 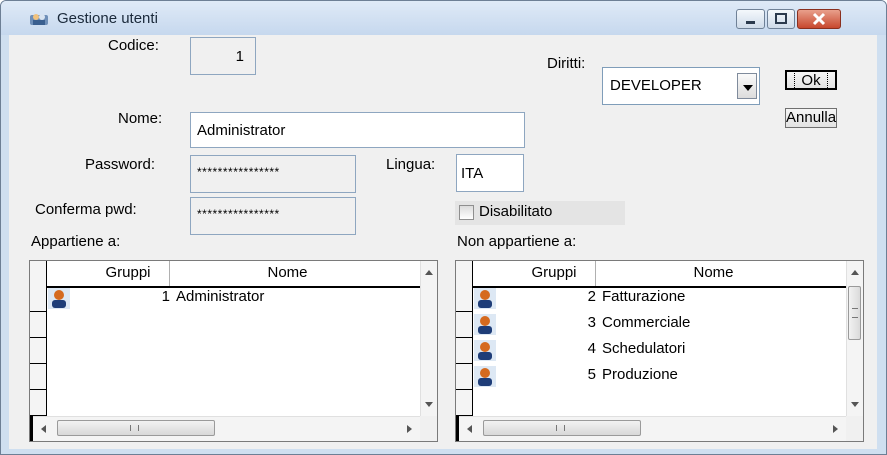 I want to click on lingua-value: ITA, so click(x=472, y=173).